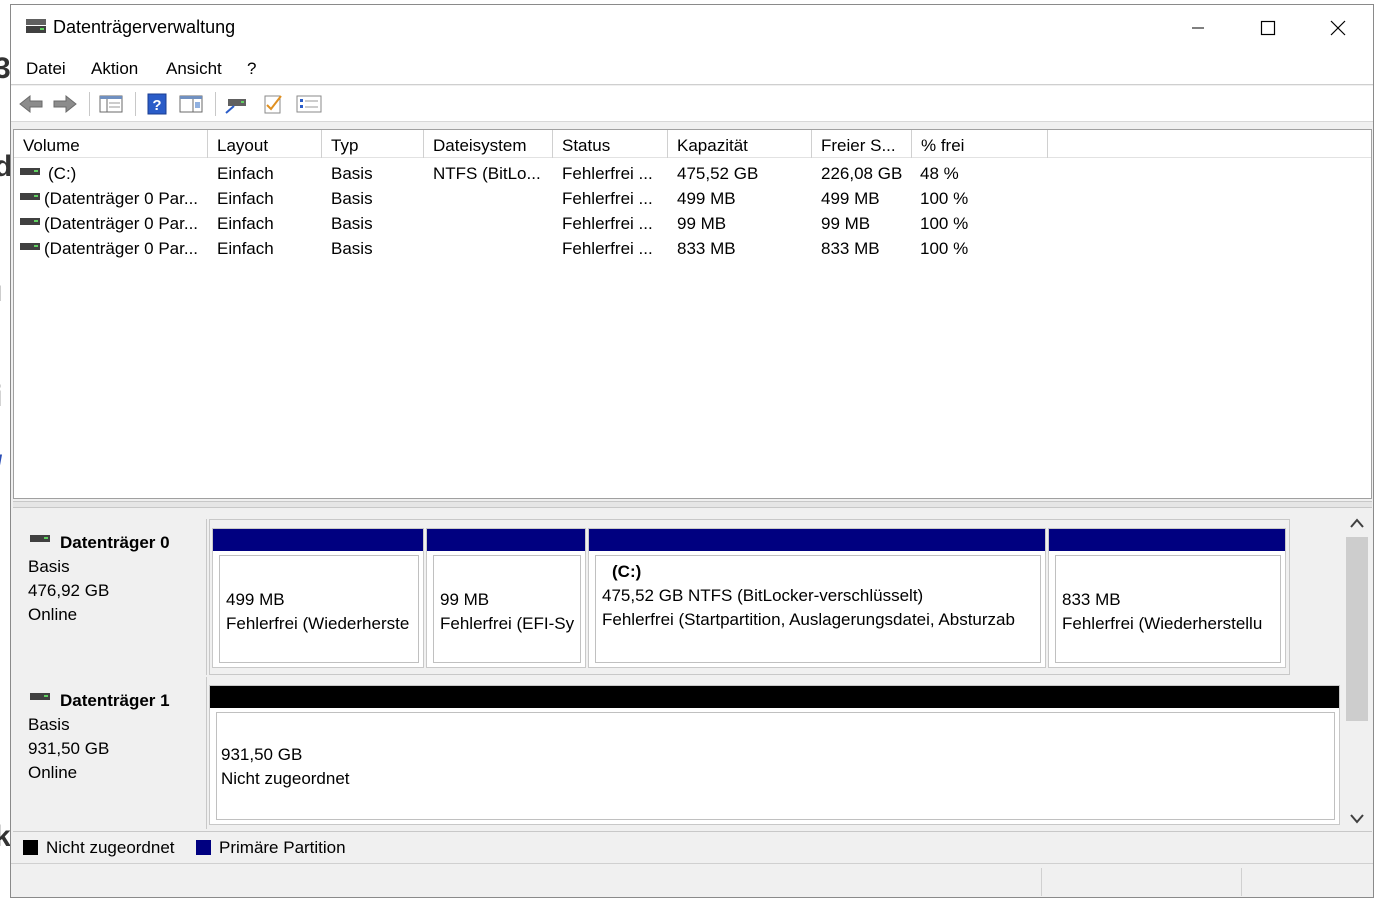 Image resolution: width=1382 pixels, height=901 pixels. What do you see at coordinates (36, 26) in the screenshot?
I see `disk-management-app-icon` at bounding box center [36, 26].